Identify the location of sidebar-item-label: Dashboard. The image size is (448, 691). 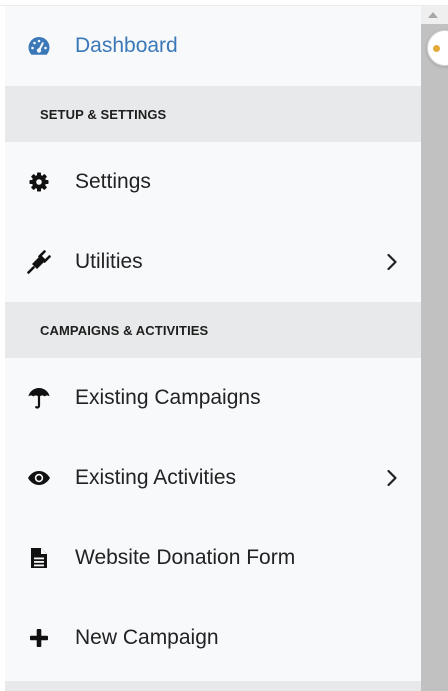
(126, 45).